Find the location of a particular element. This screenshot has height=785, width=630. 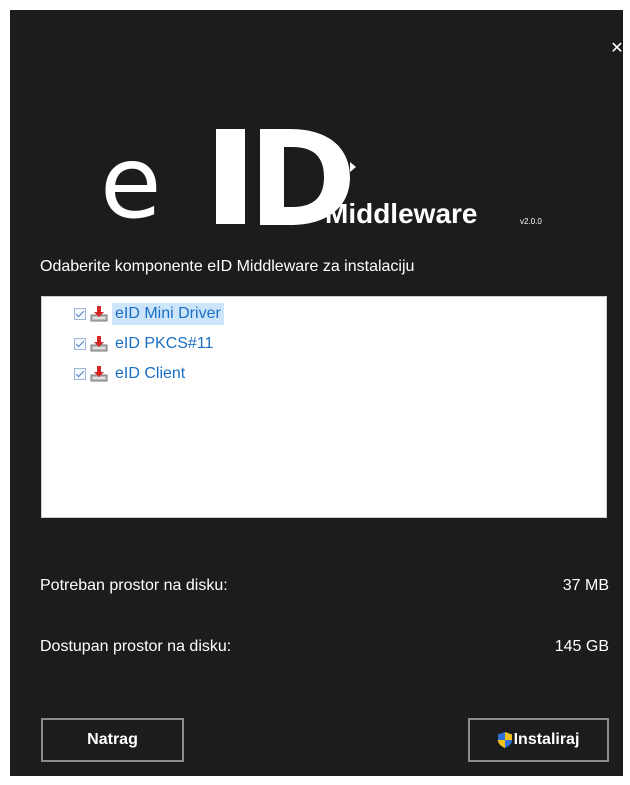

close-icon: ✕ is located at coordinates (617, 48).